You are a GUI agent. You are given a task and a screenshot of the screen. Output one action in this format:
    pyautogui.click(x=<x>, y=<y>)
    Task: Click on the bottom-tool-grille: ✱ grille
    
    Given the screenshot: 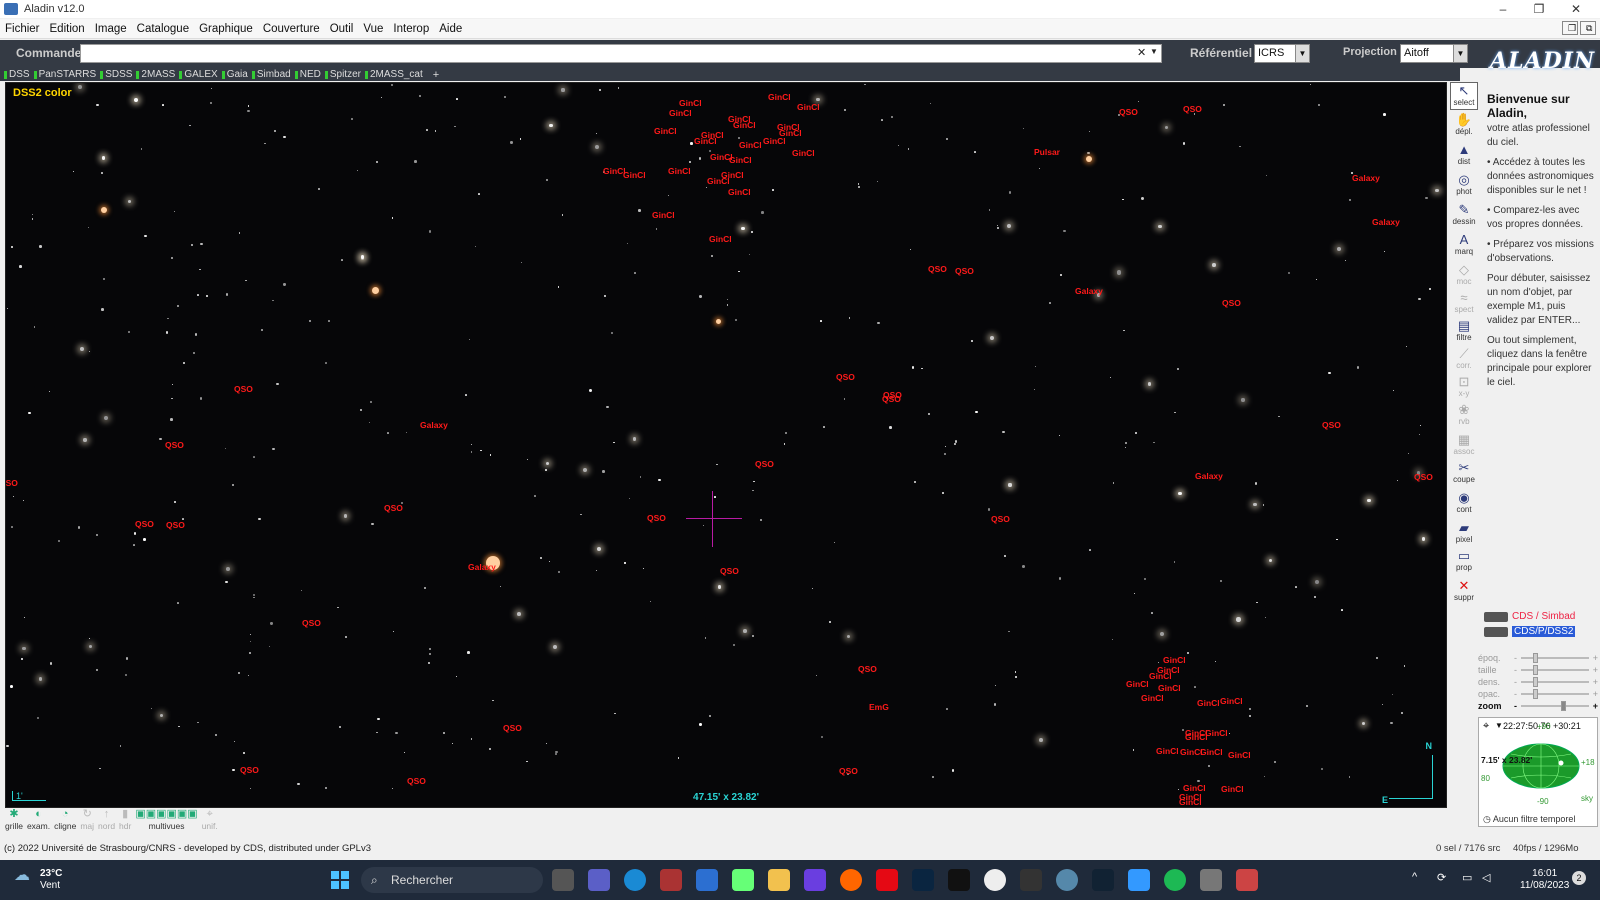 What is the action you would take?
    pyautogui.click(x=14, y=820)
    